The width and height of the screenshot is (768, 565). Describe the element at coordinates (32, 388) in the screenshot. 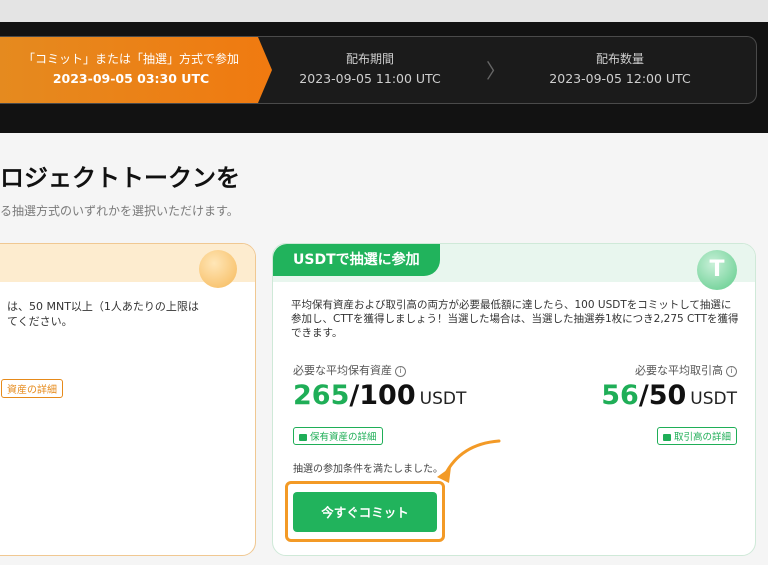

I see `asset-details-link: 資産の詳細` at that location.